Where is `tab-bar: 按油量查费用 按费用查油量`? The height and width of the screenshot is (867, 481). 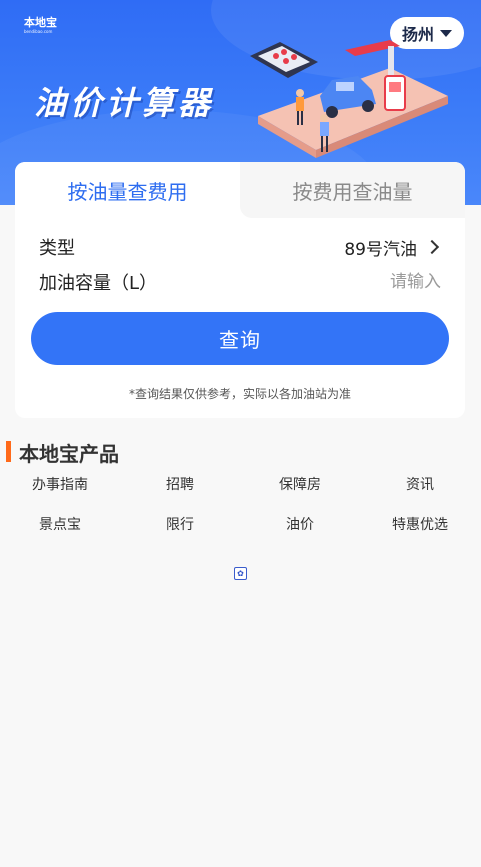
tab-bar: 按油量查费用 按费用查油量 is located at coordinates (240, 190).